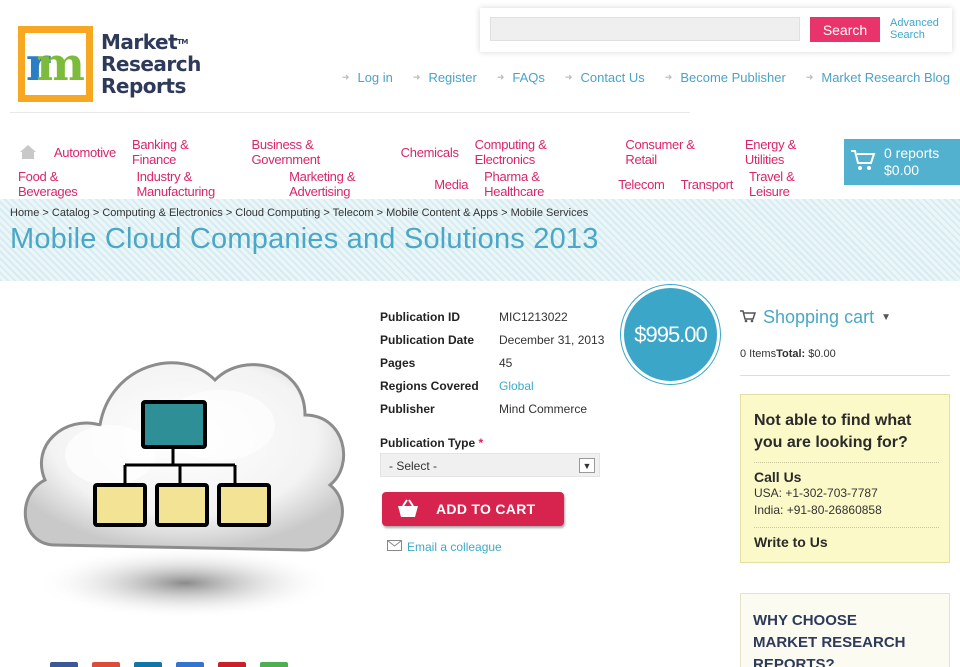 This screenshot has height=667, width=960. I want to click on register-link: ➜ Register, so click(445, 77).